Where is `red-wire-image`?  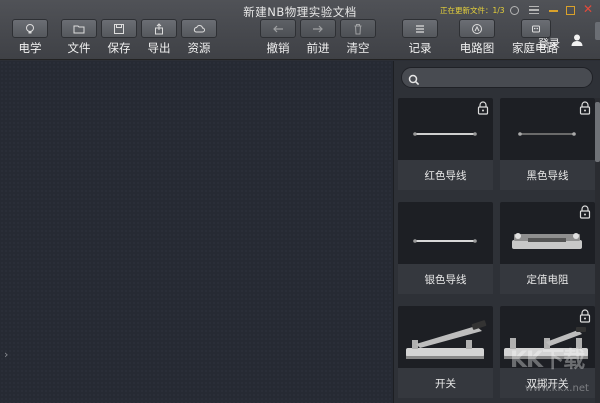 red-wire-image is located at coordinates (445, 133).